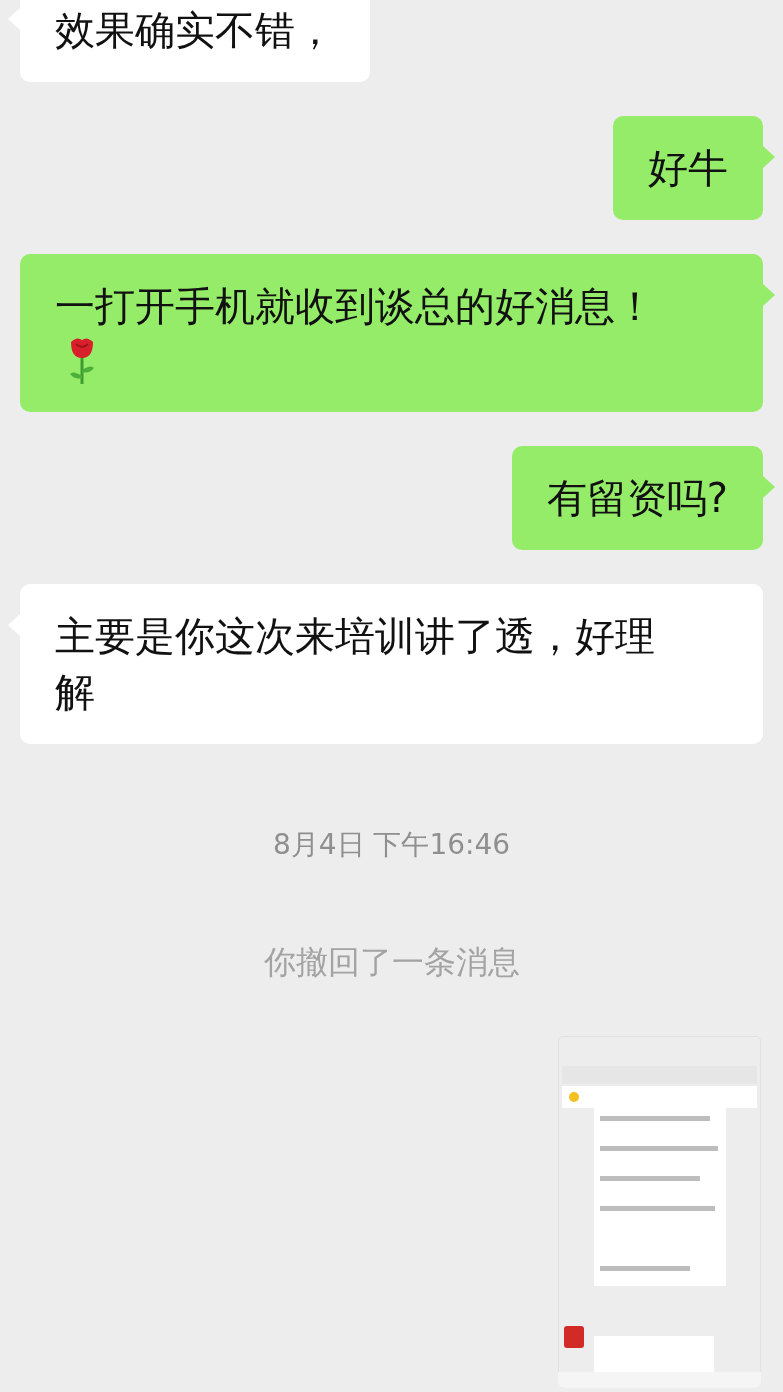 Image resolution: width=783 pixels, height=1392 pixels. What do you see at coordinates (688, 168) in the screenshot?
I see `message-text: 好牛` at bounding box center [688, 168].